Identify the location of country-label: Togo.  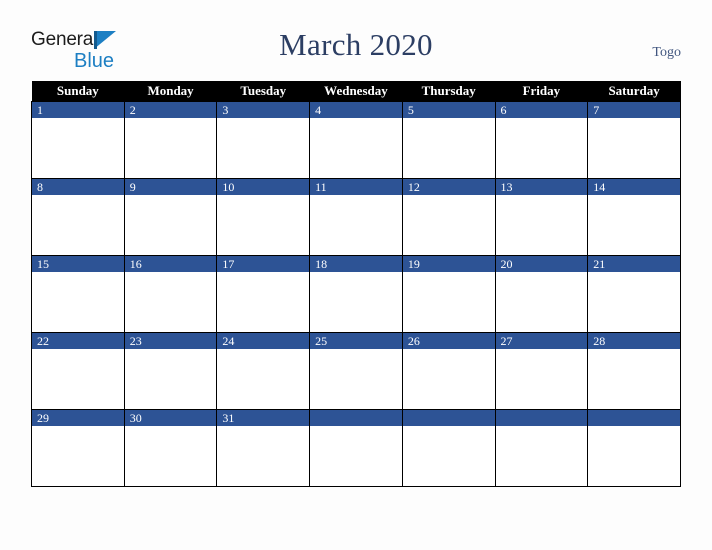
(666, 52).